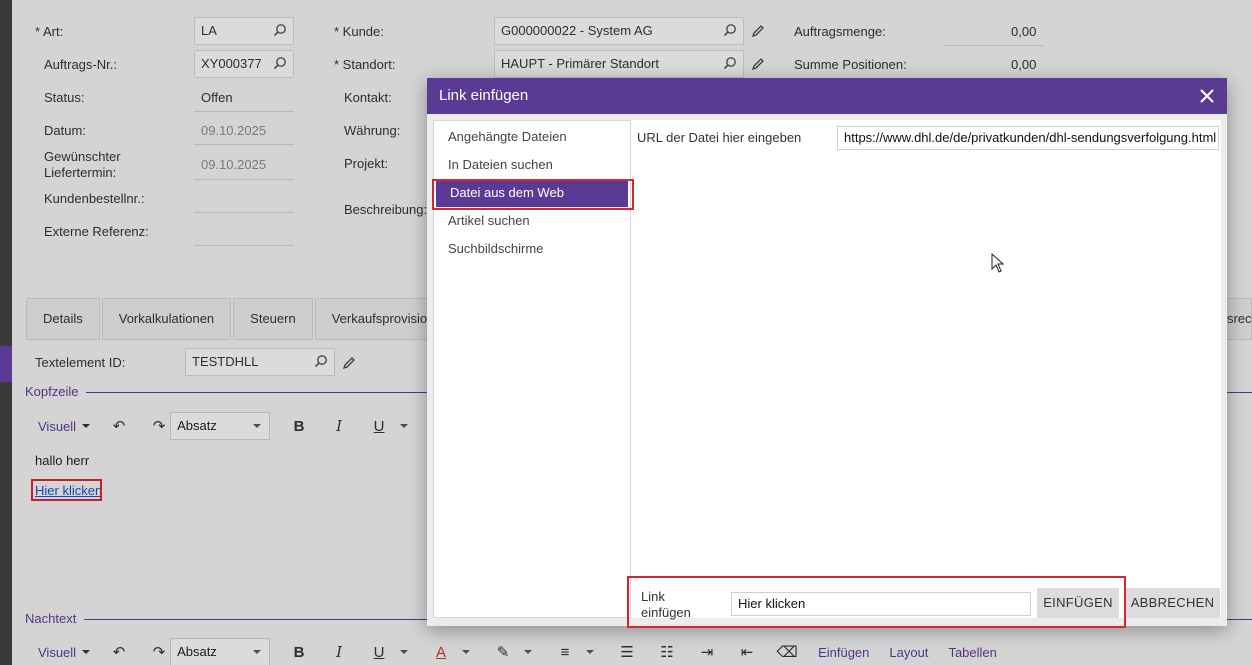 The height and width of the screenshot is (665, 1252). What do you see at coordinates (998, 263) in the screenshot?
I see `mouse-cursor-icon` at bounding box center [998, 263].